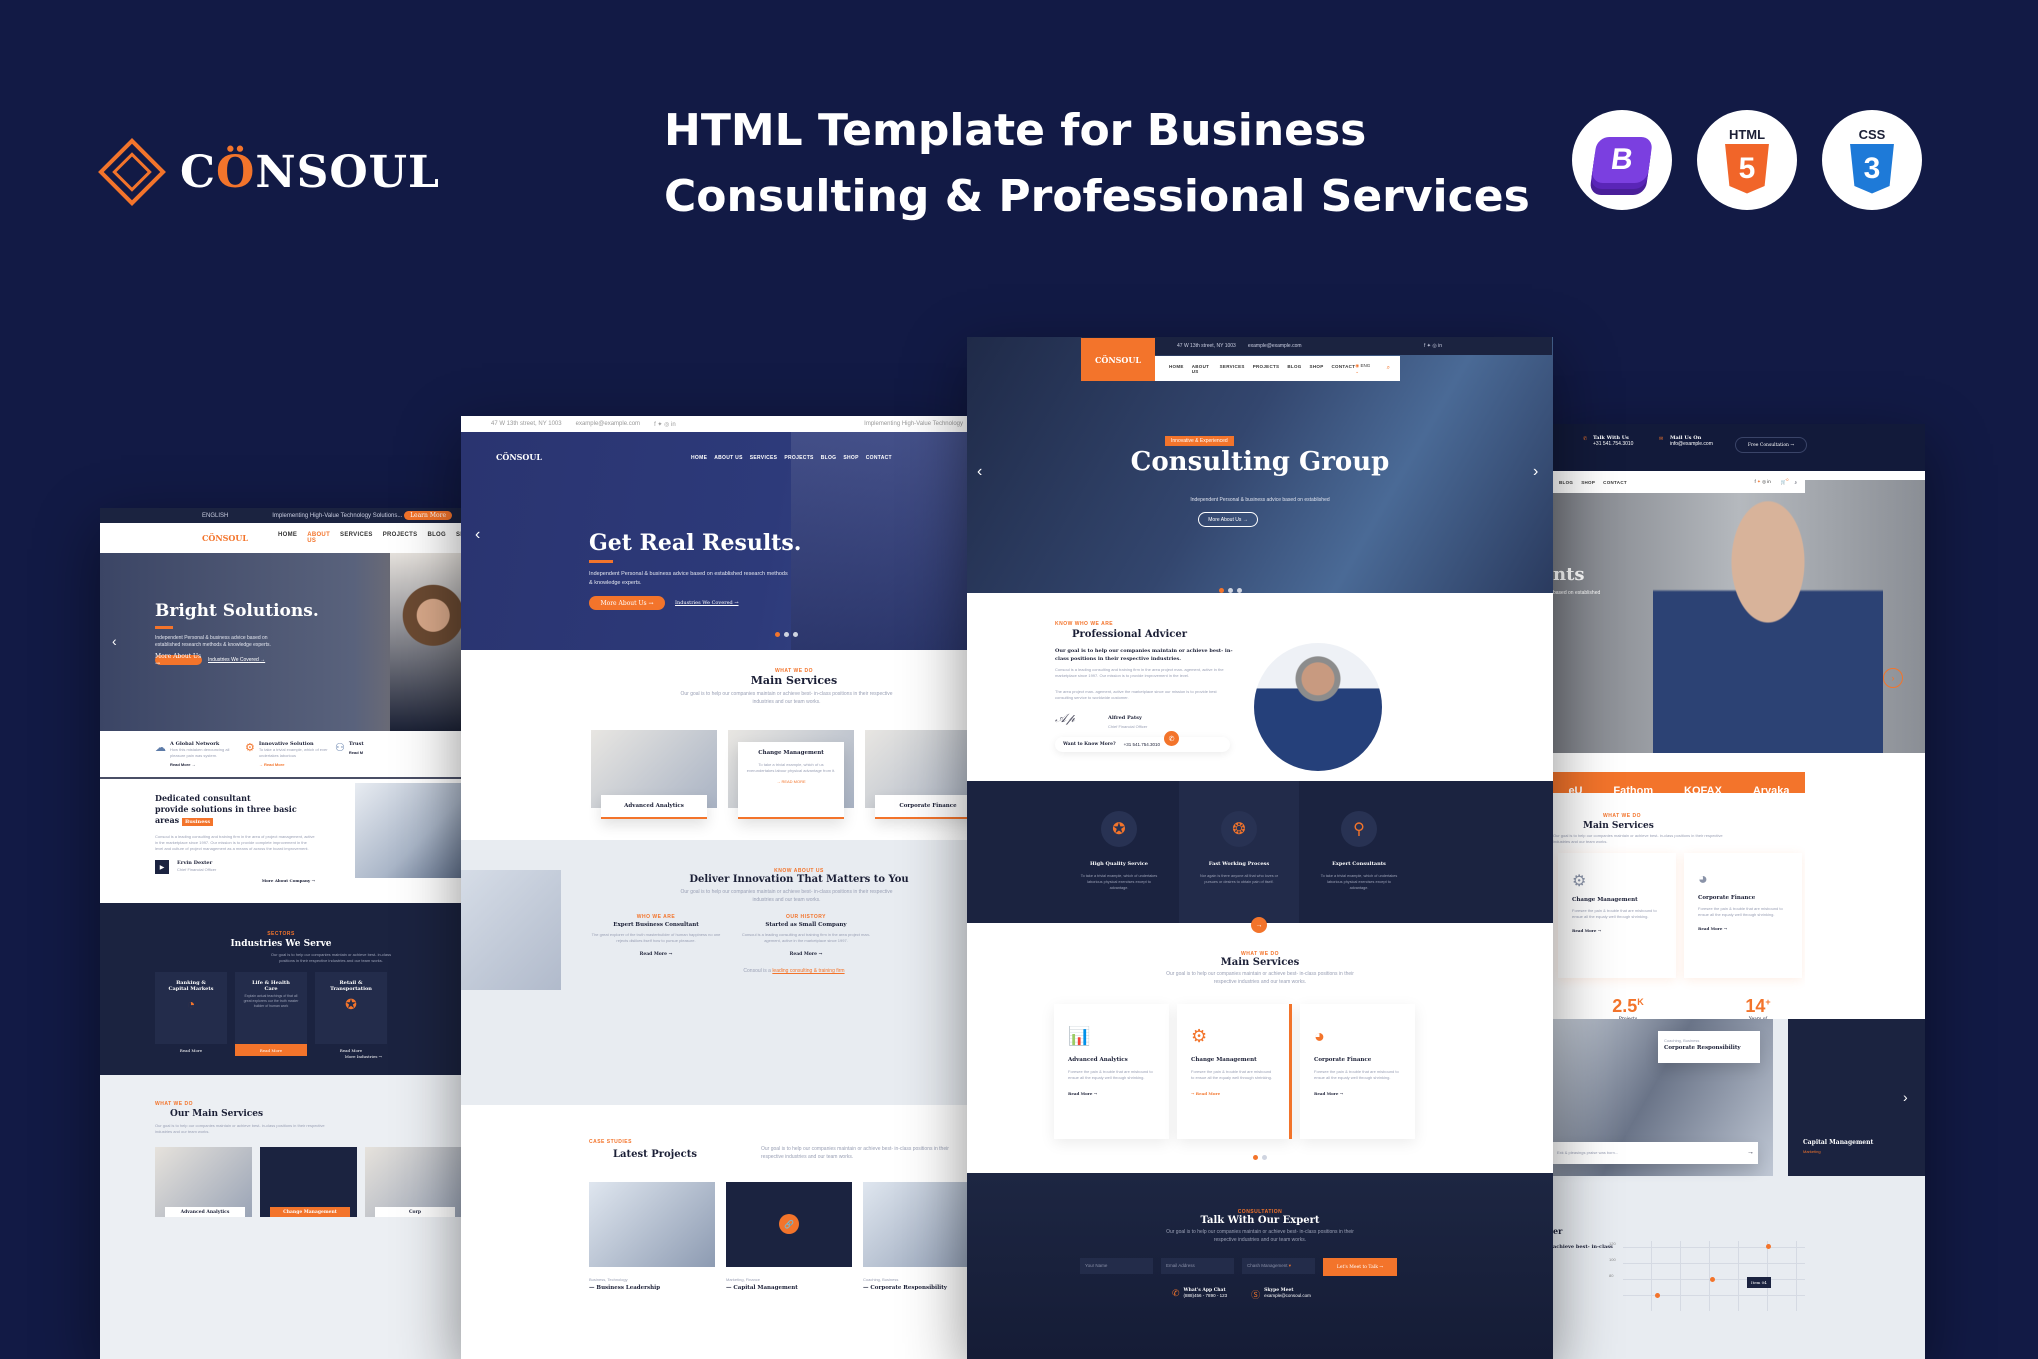  I want to click on project-title: — Business Leadership, so click(624, 1288).